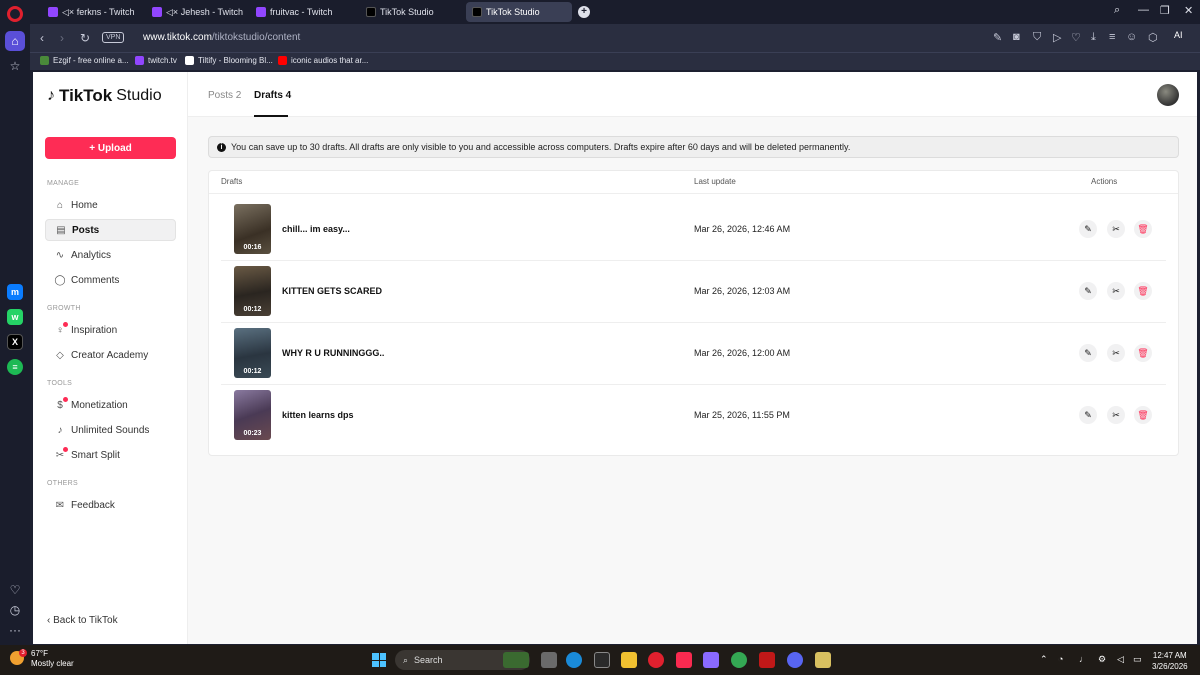 This screenshot has height=675, width=1200. Describe the element at coordinates (15, 317) in the screenshot. I see `whatsapp-icon: w` at that location.